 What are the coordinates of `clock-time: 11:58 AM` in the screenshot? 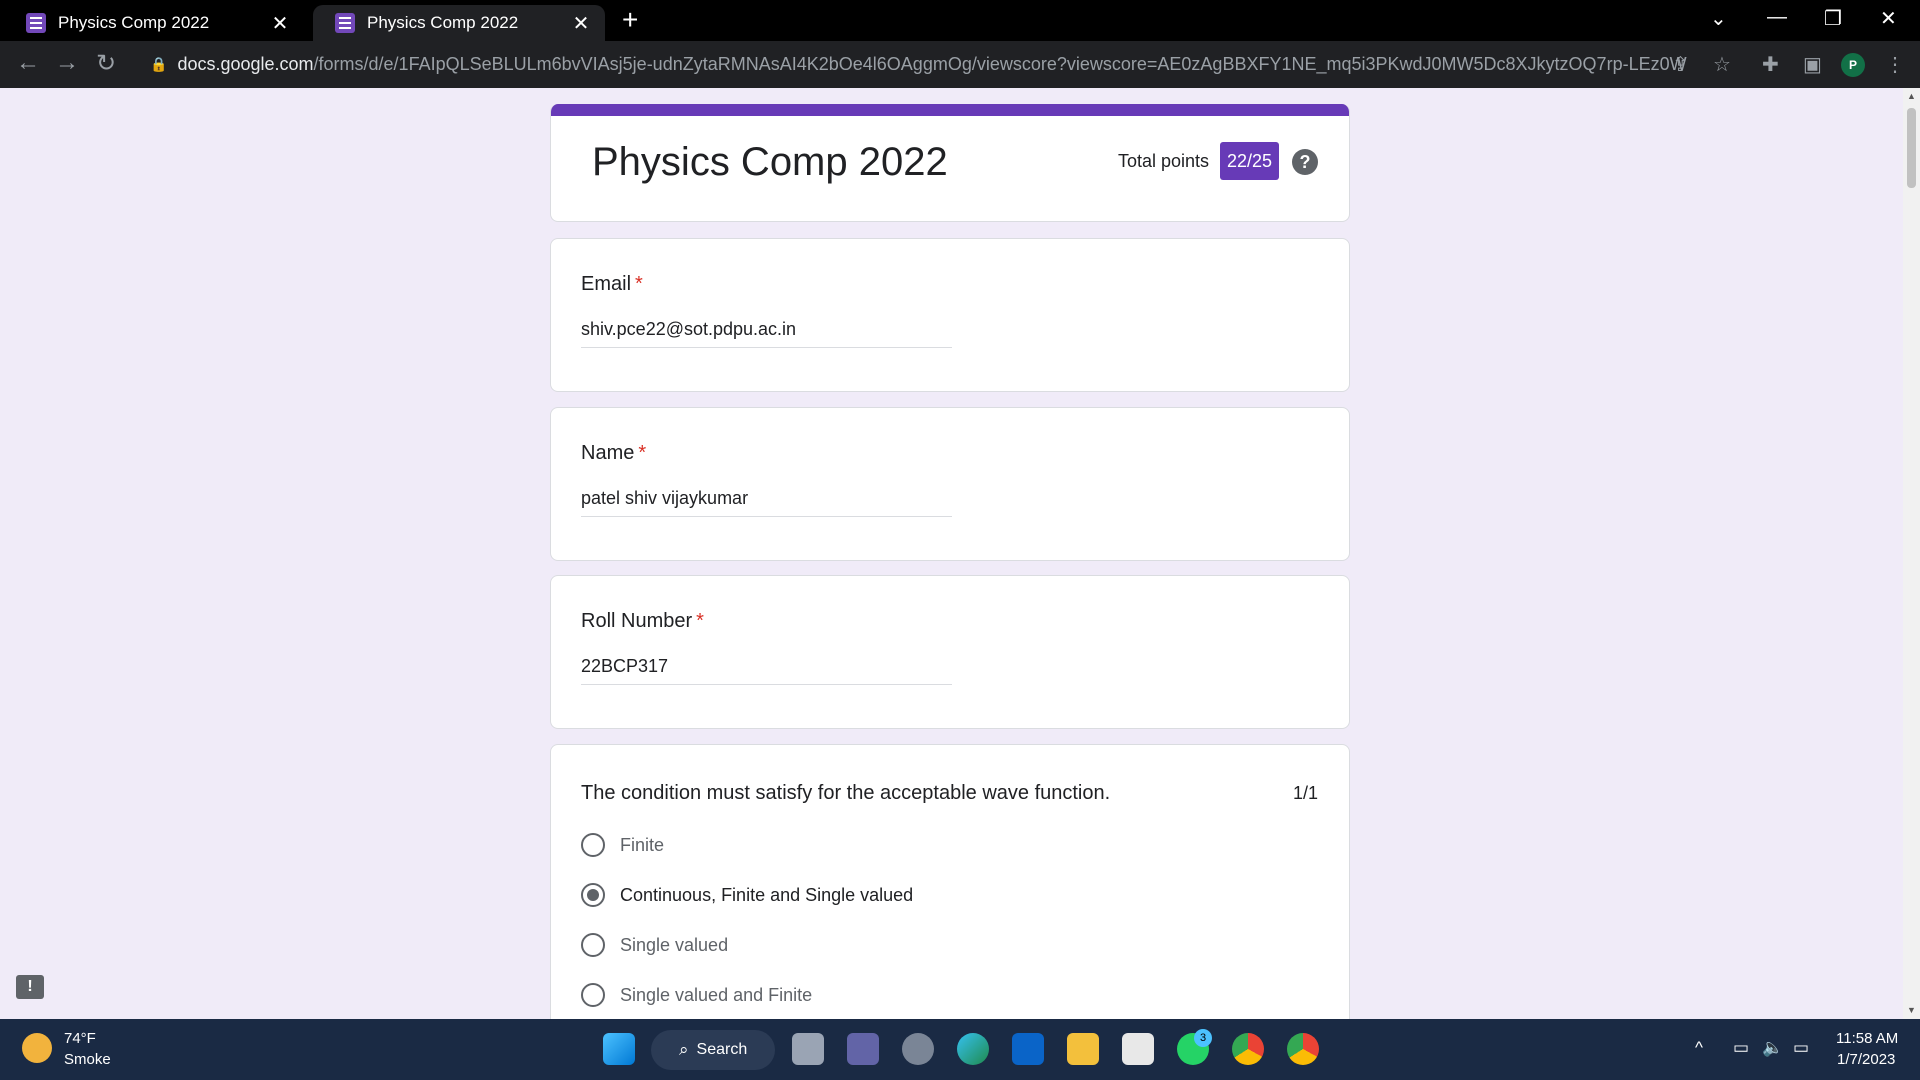 It's located at (1867, 1038).